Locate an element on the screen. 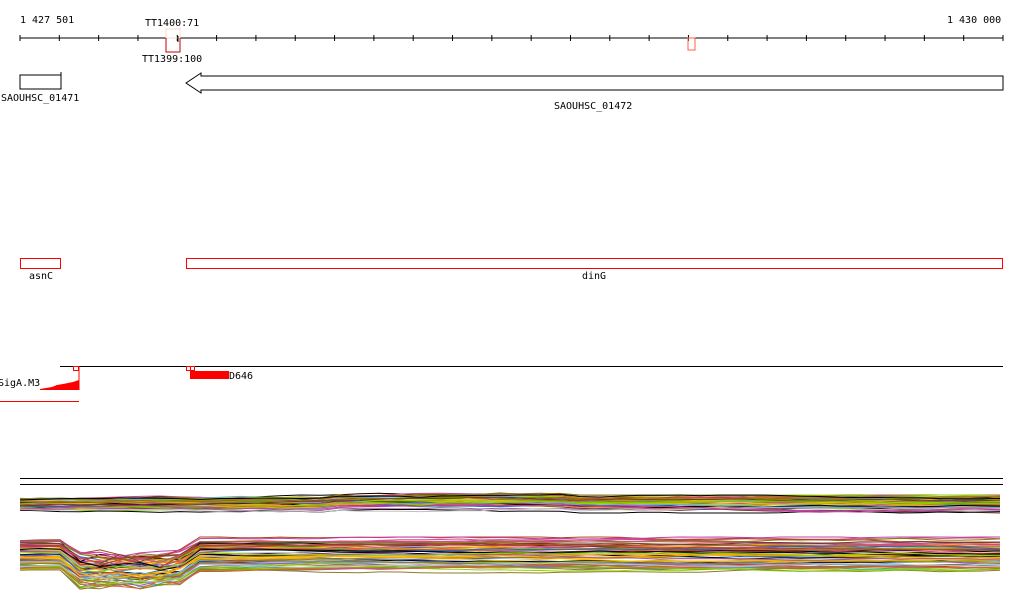 The image size is (1024, 611). motif-label: D646 is located at coordinates (241, 376).